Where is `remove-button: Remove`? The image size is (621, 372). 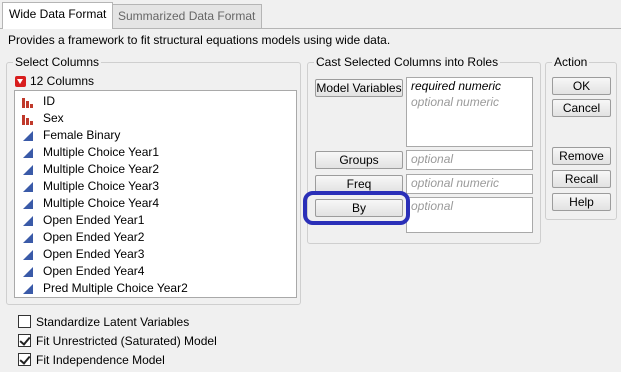 remove-button: Remove is located at coordinates (581, 156).